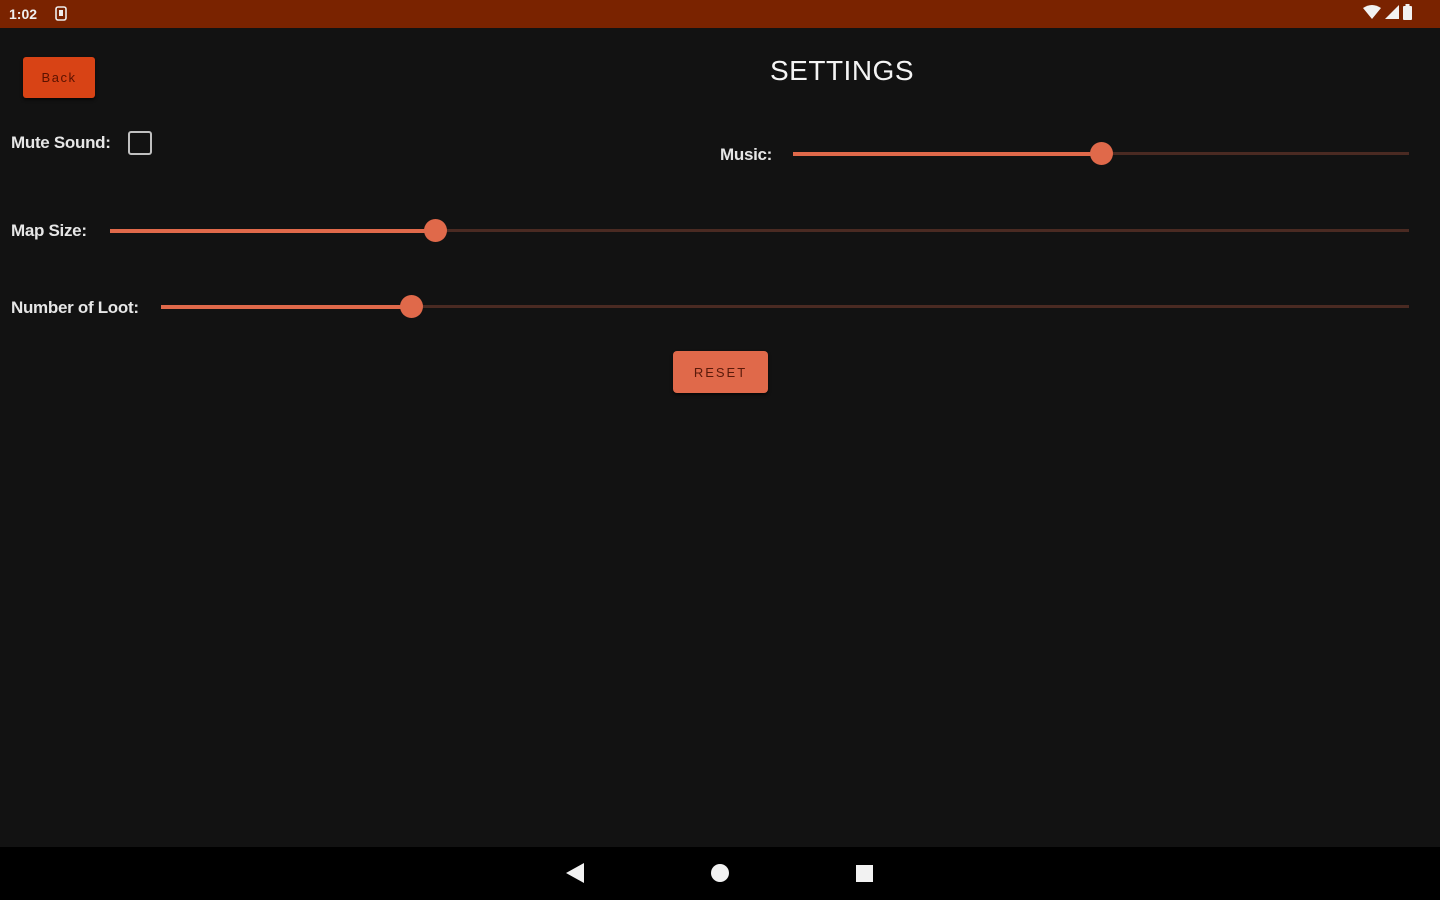  Describe the element at coordinates (785, 306) in the screenshot. I see `number-of-loot-slider` at that location.